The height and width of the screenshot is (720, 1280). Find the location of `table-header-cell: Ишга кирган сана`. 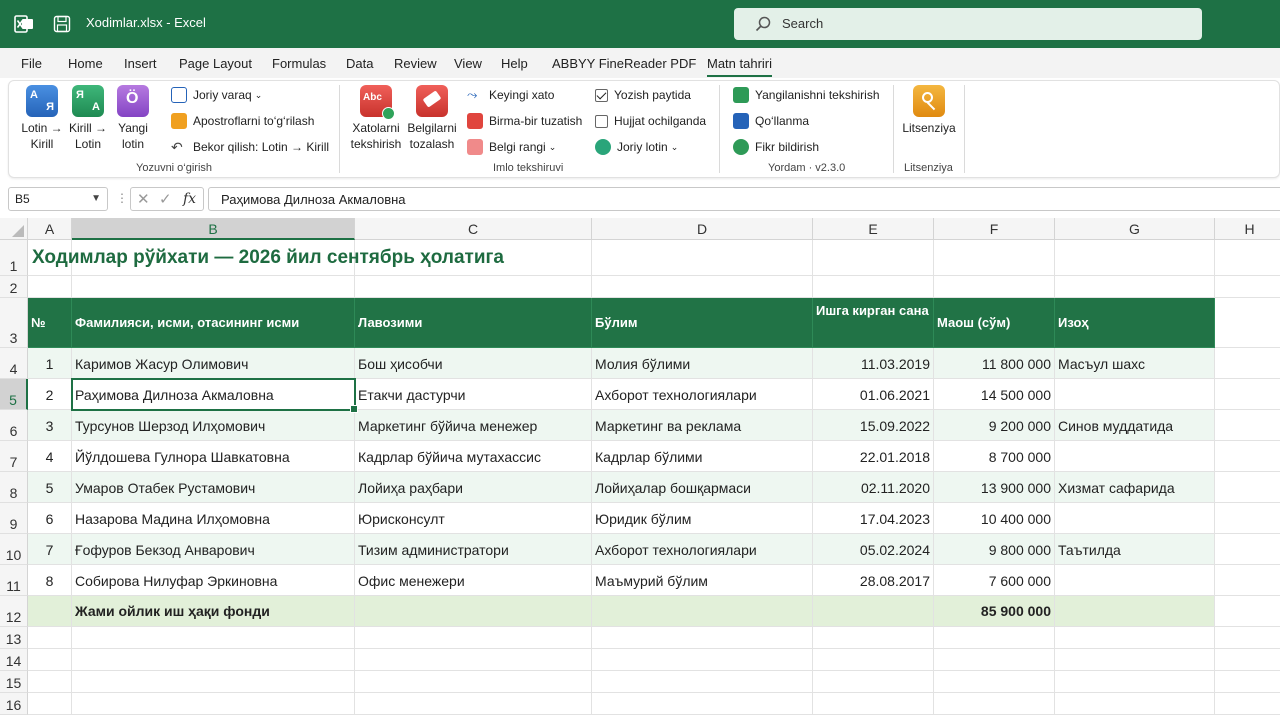

table-header-cell: Ишга кирган сана is located at coordinates (873, 323).